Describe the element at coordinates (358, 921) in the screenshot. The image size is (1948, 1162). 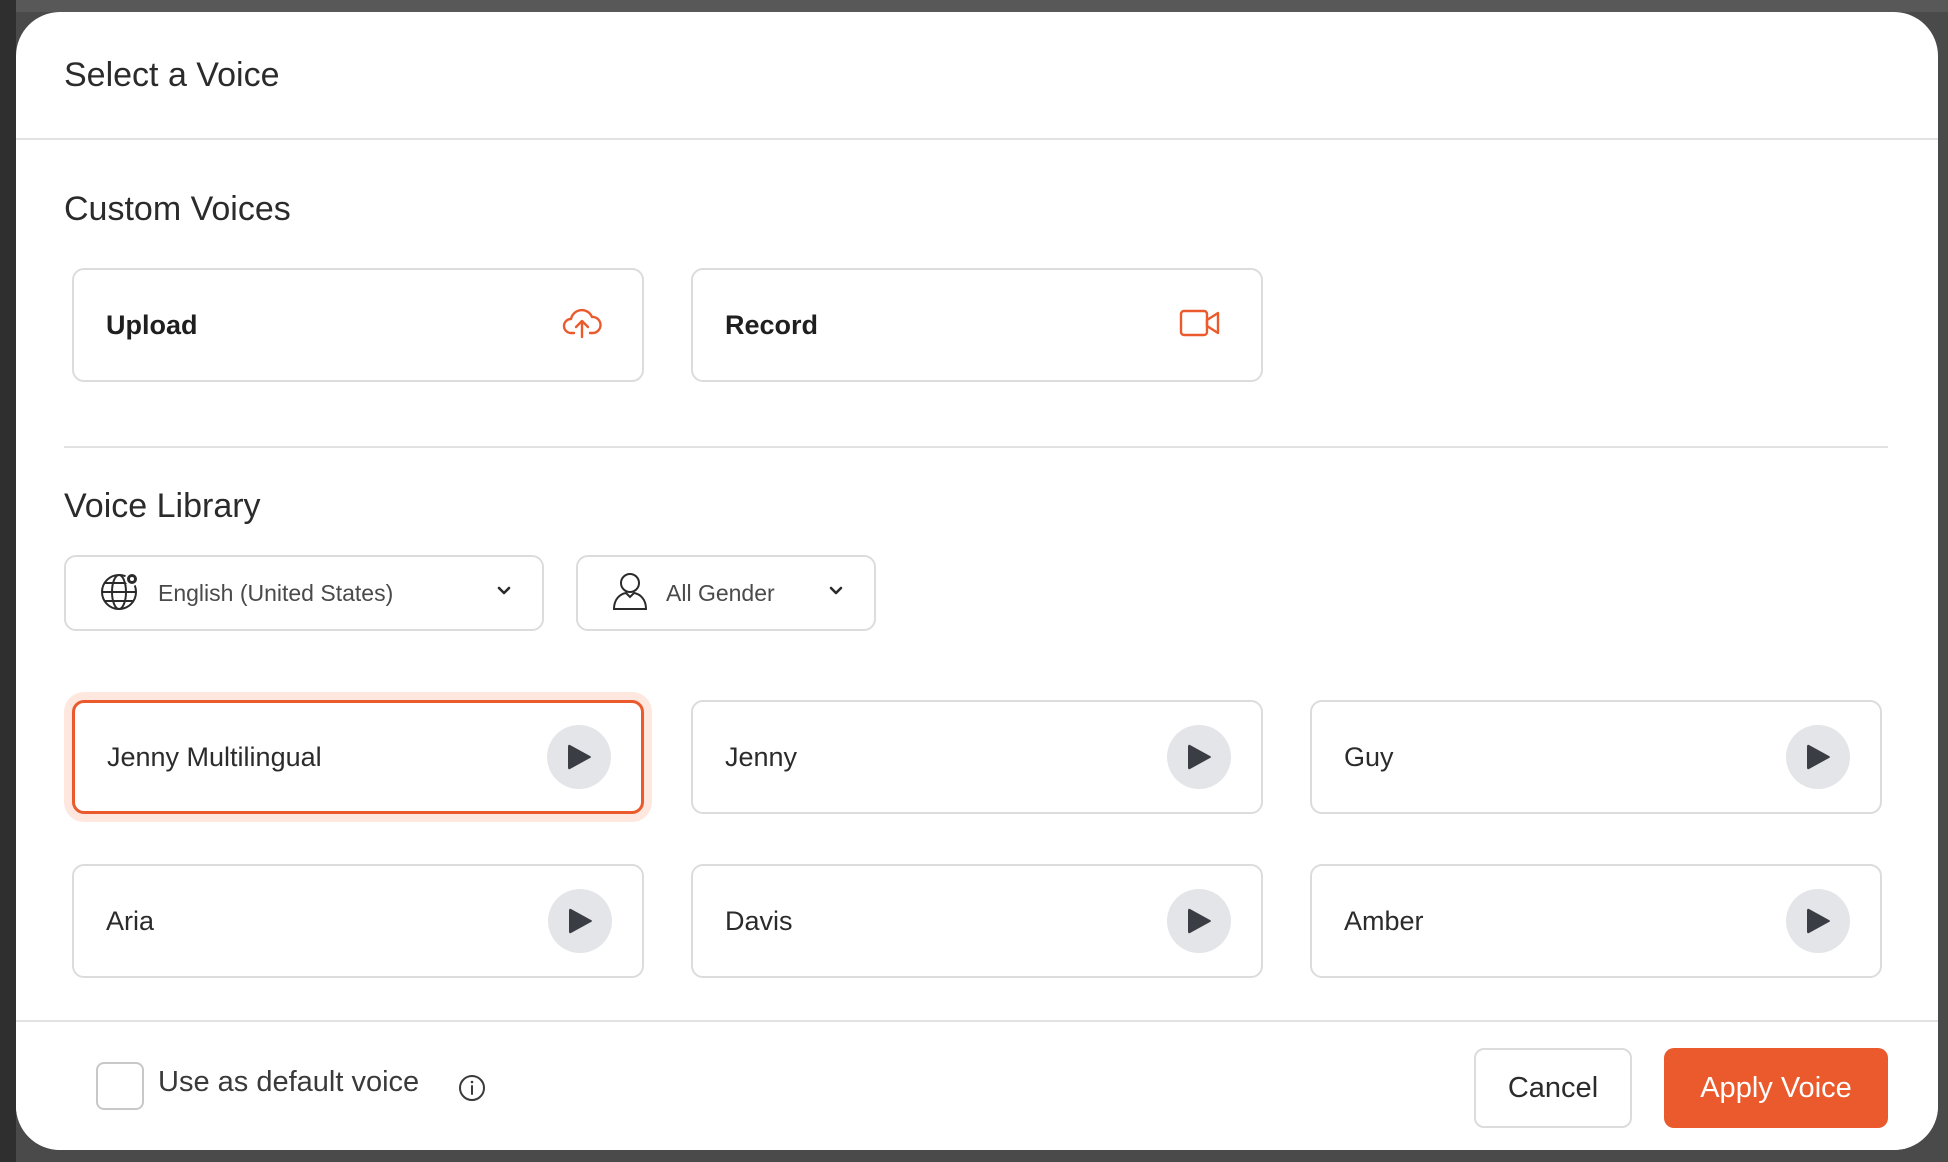
I see `voice-card: Aria` at that location.